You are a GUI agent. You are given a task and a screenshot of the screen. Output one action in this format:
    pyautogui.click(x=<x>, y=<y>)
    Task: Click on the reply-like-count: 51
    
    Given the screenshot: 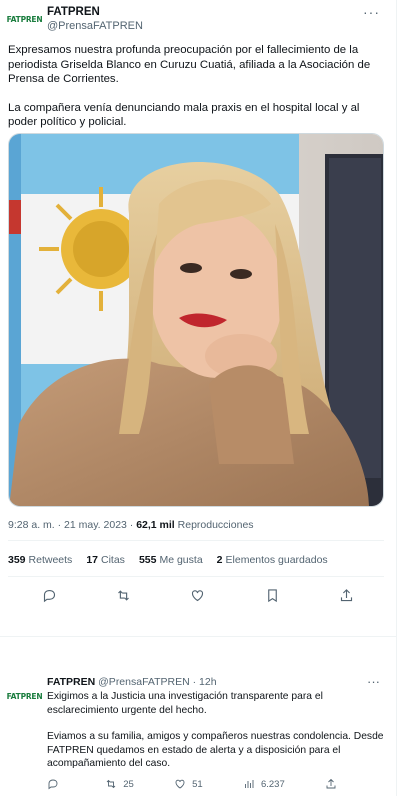 What is the action you would take?
    pyautogui.click(x=197, y=784)
    